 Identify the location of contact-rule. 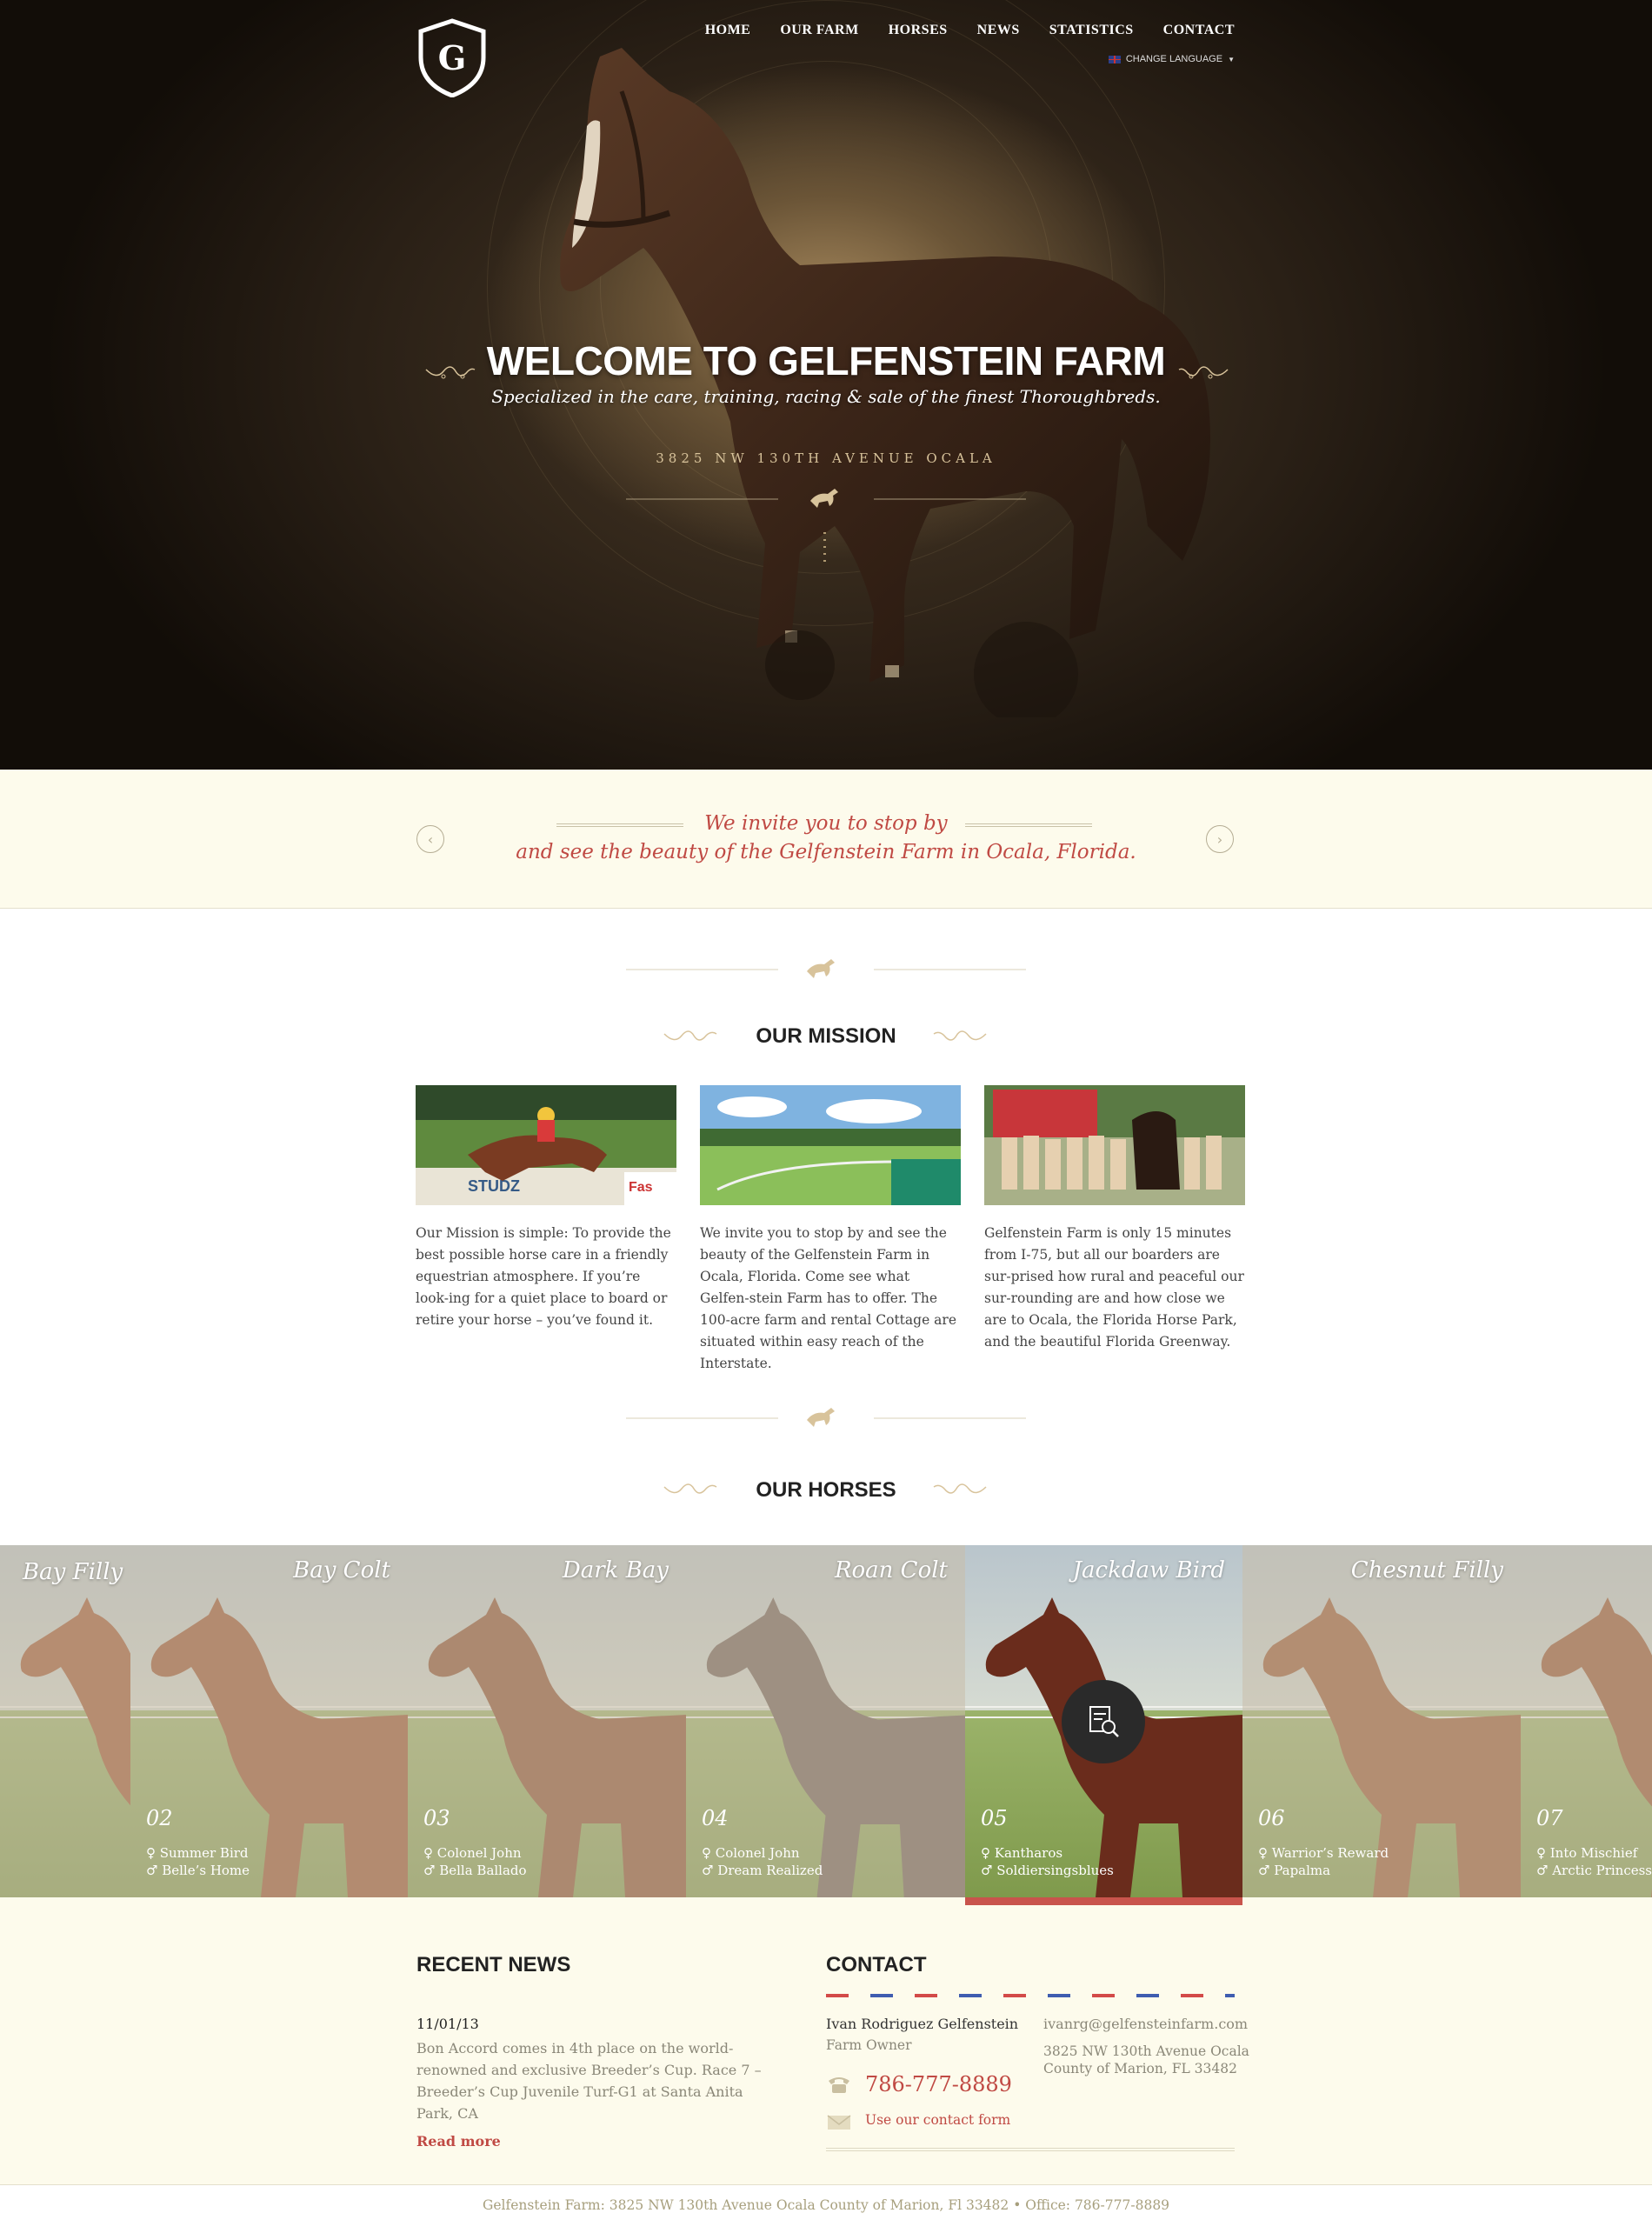
(1030, 2149).